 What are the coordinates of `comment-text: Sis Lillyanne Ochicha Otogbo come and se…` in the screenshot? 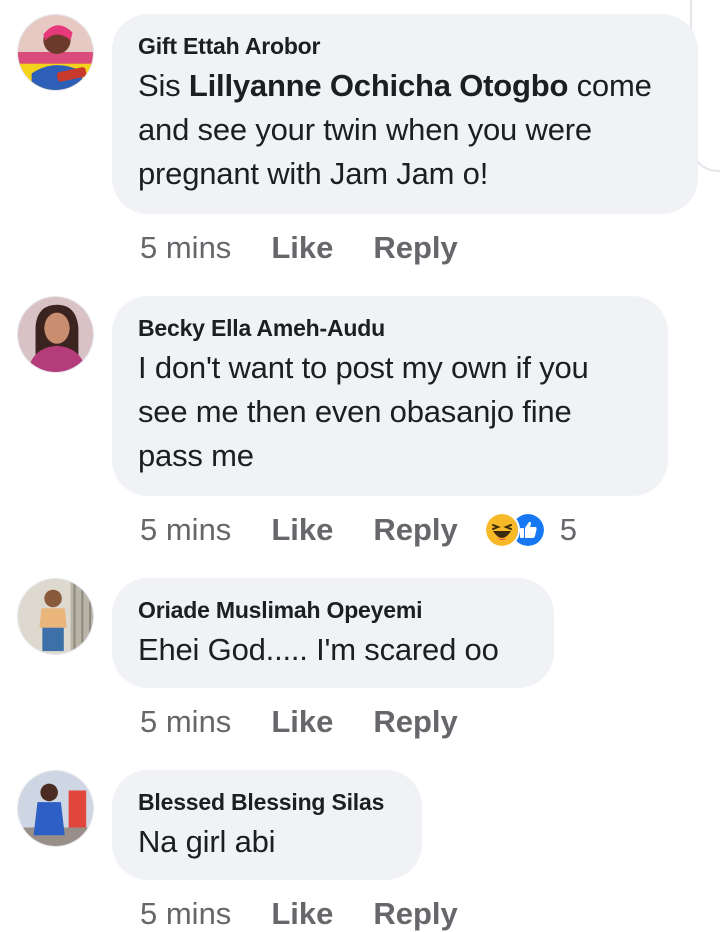 It's located at (405, 130).